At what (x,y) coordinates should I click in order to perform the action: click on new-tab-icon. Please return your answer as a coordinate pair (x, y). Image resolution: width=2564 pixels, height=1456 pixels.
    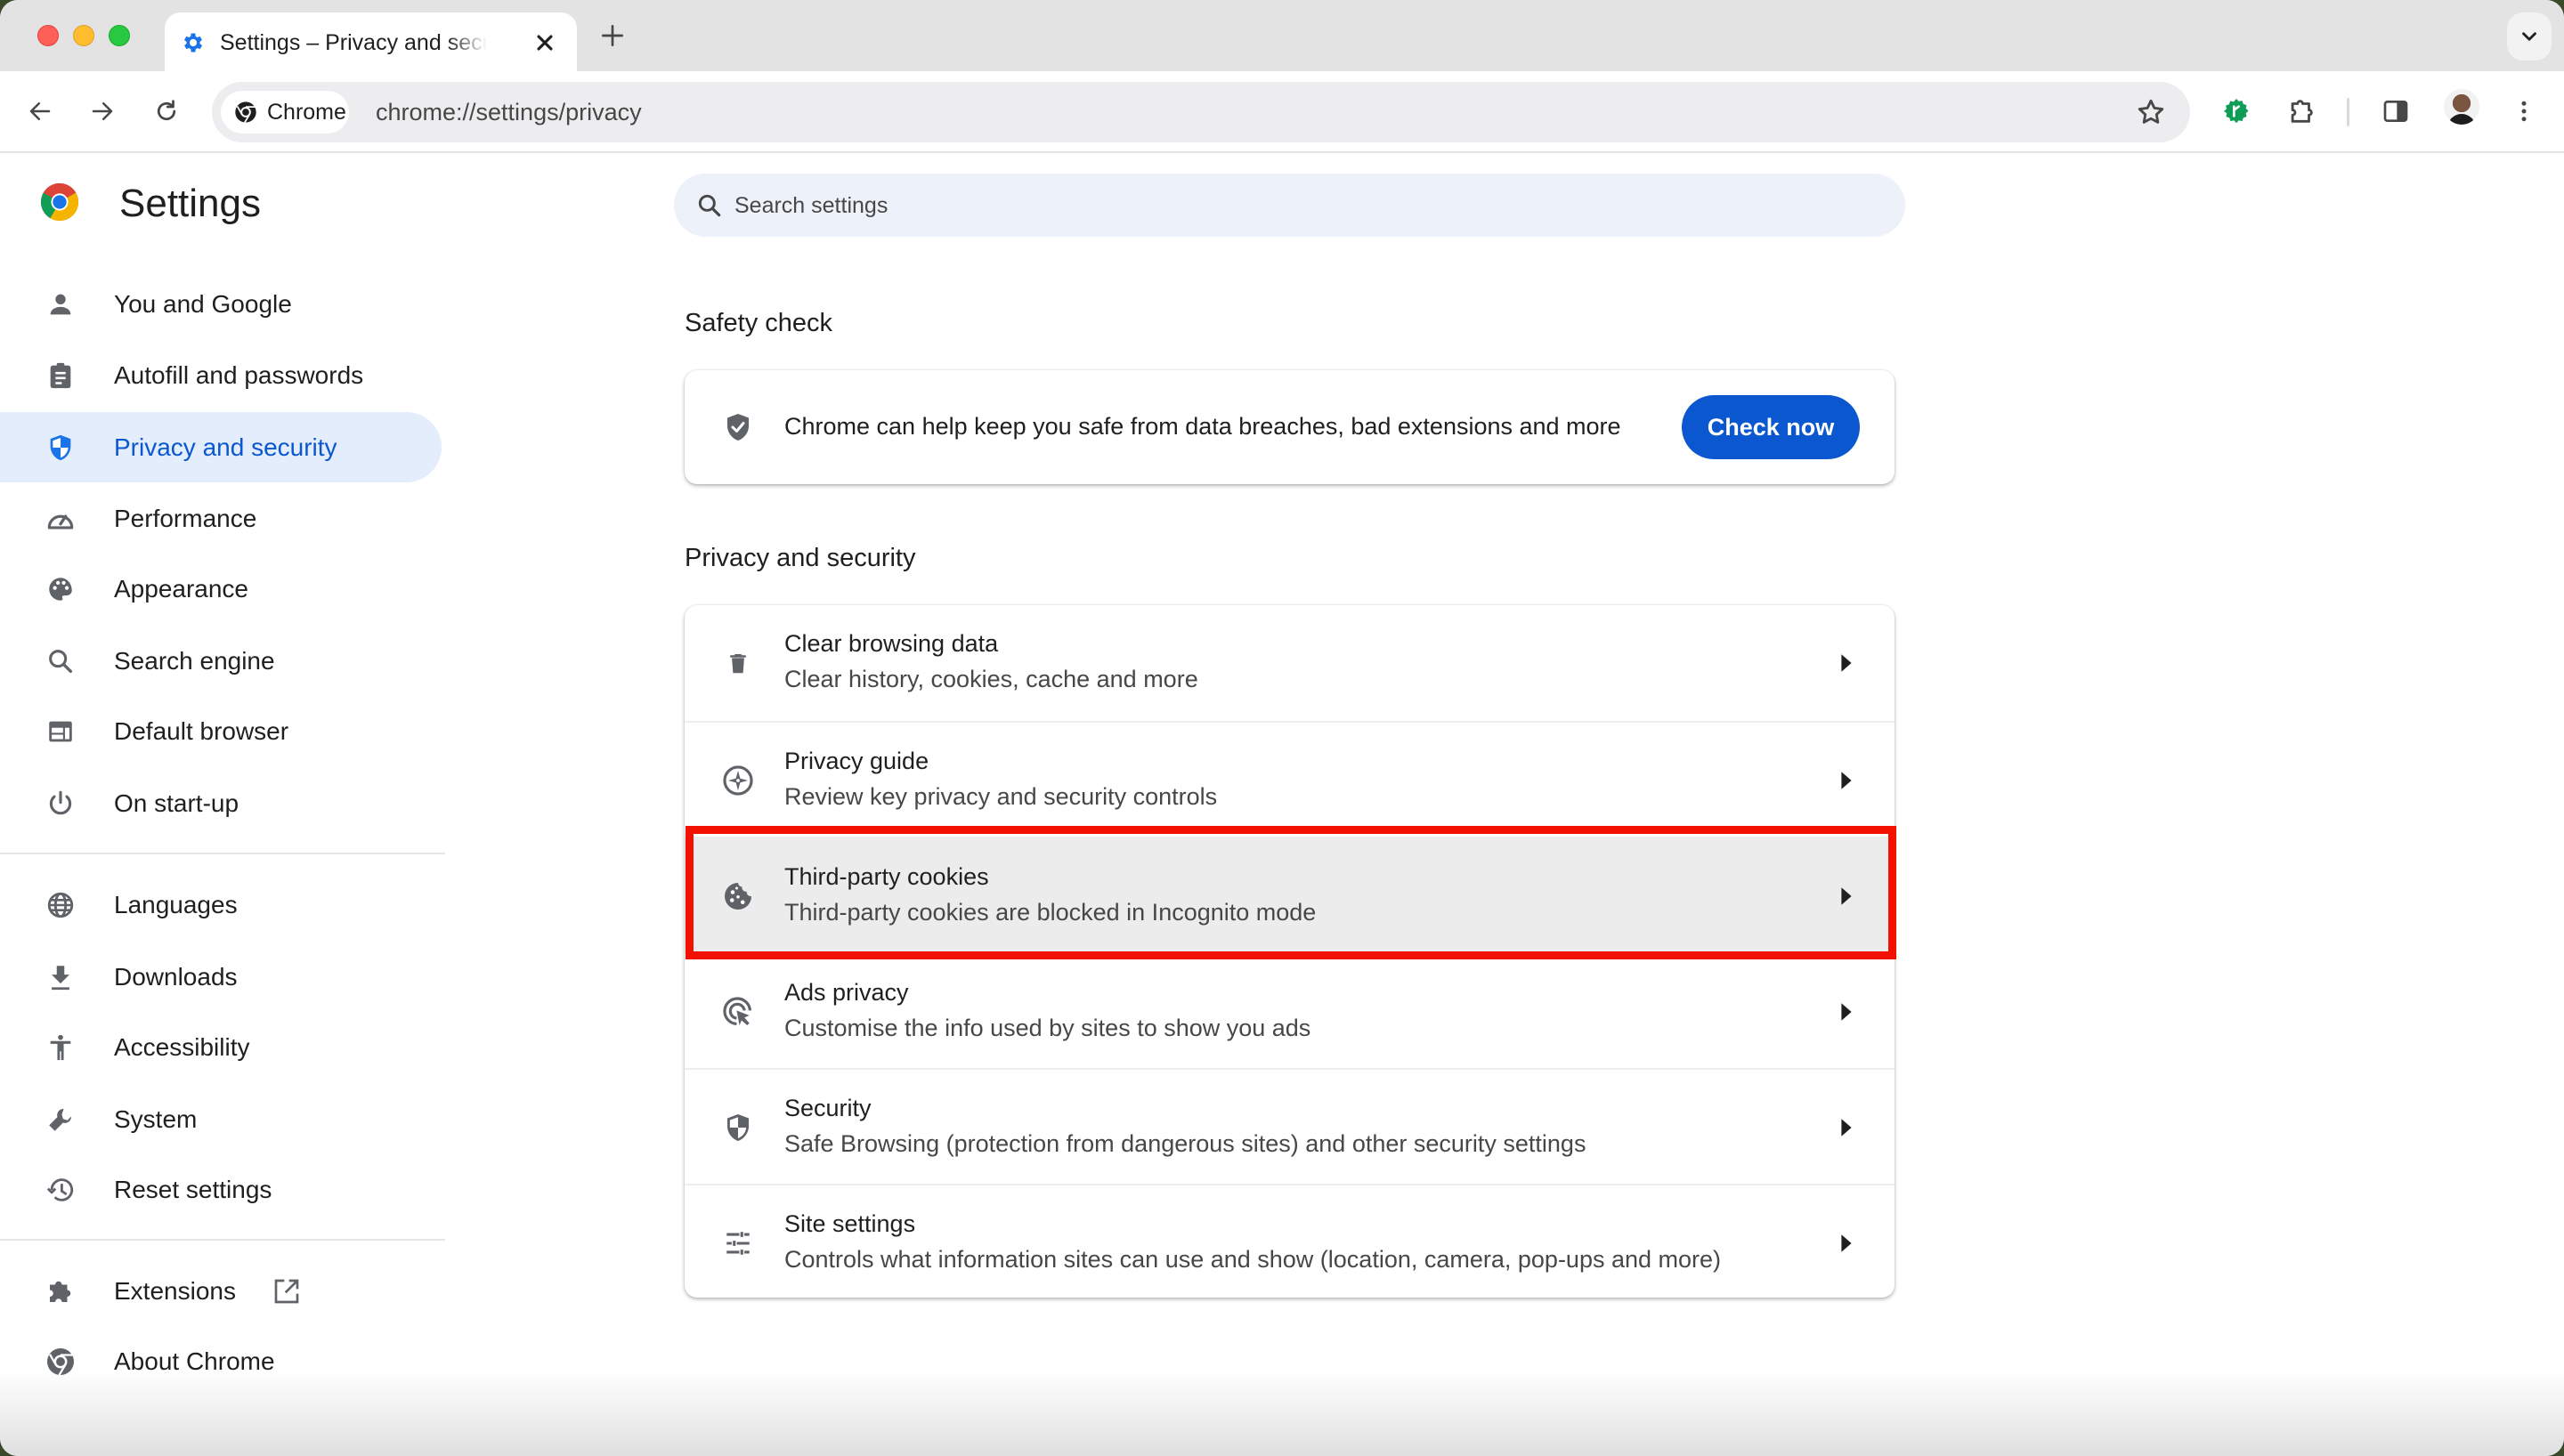
    Looking at the image, I should click on (612, 35).